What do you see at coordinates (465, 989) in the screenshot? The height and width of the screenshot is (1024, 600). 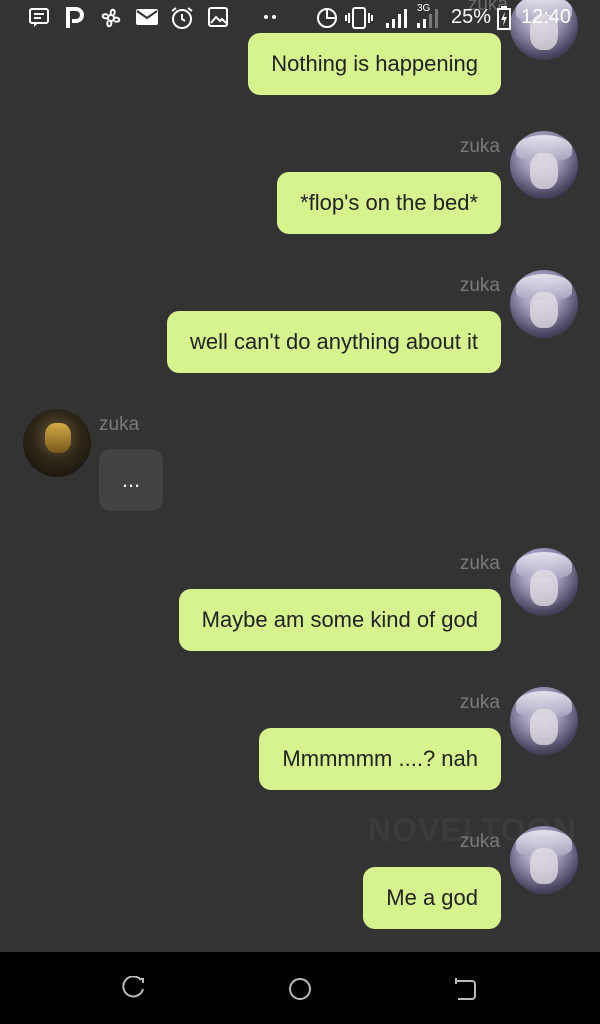 I see `back-icon` at bounding box center [465, 989].